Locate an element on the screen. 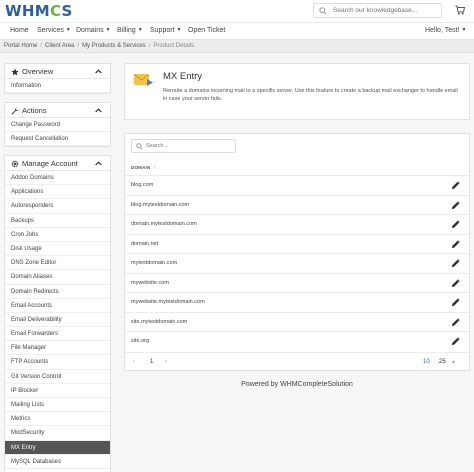  sidebar-item-ip-blocker: IP Blocker is located at coordinates (57, 391).